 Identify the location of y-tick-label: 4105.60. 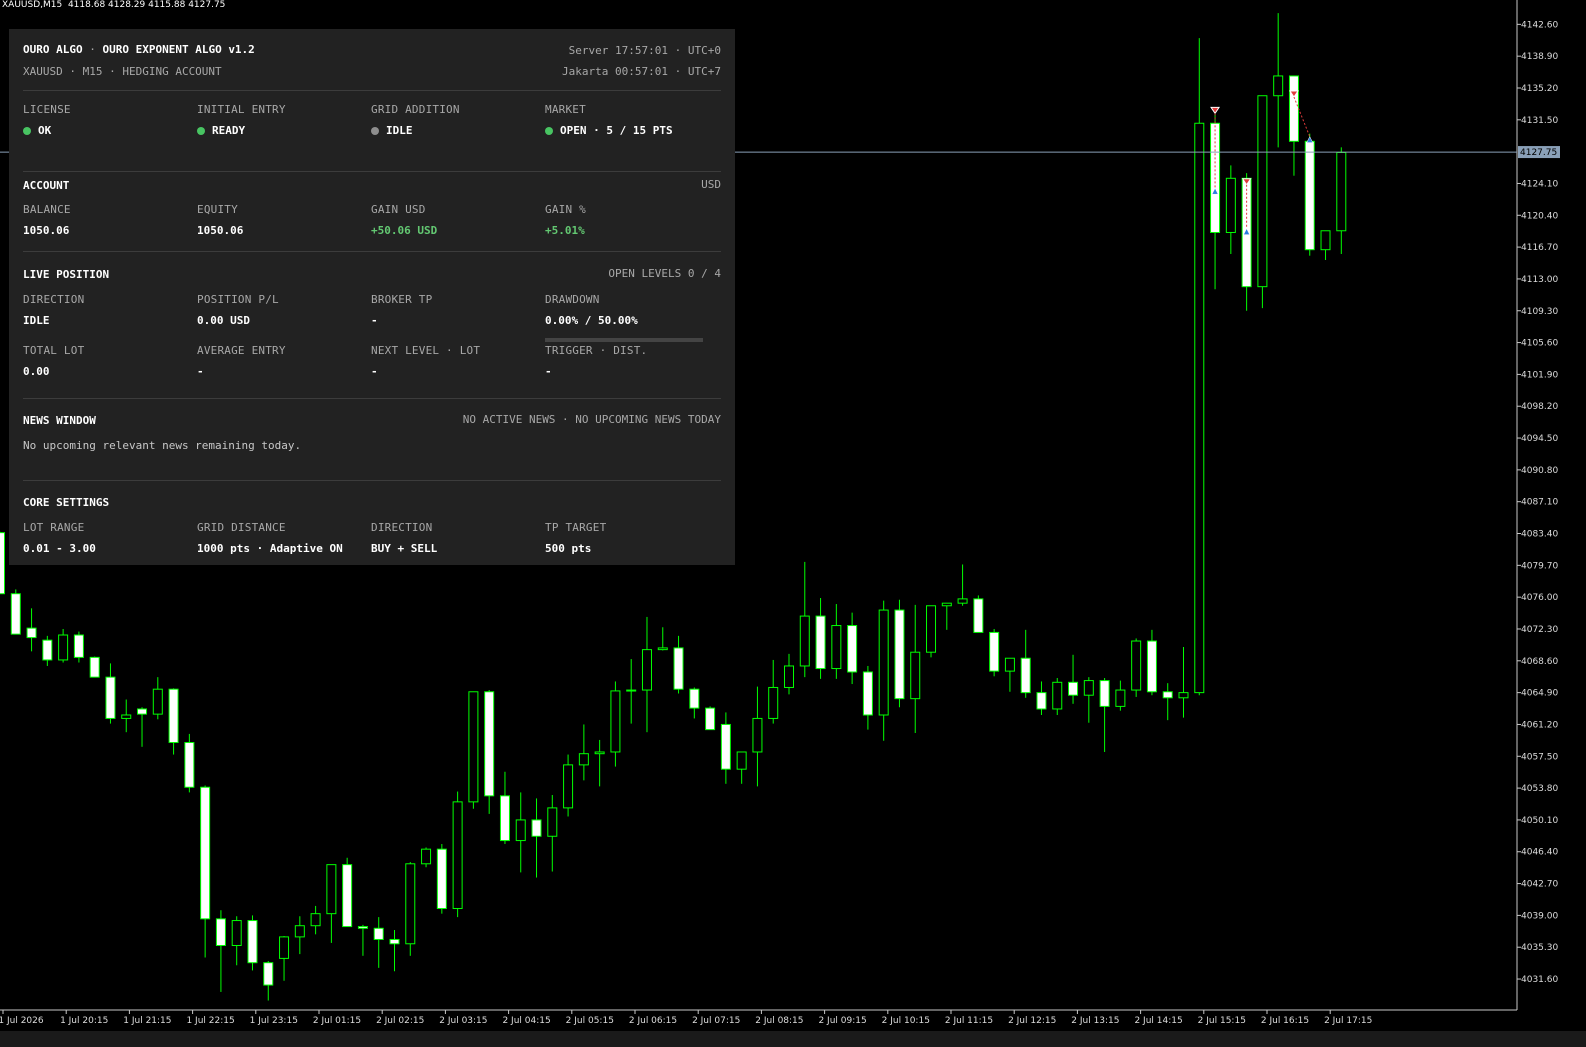
(1539, 344).